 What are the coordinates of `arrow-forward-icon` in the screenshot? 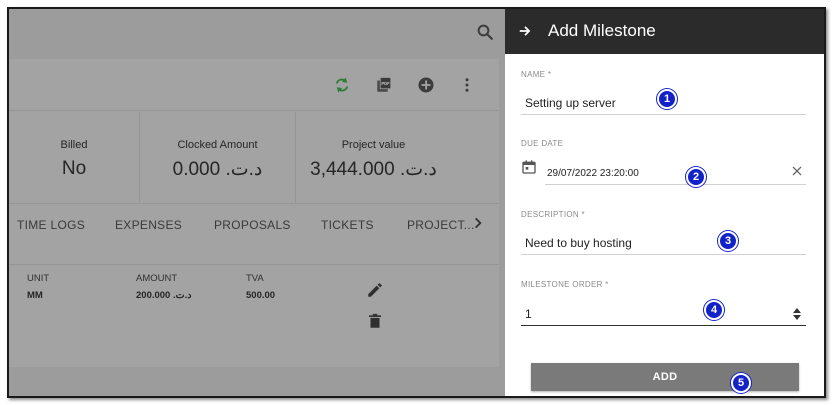 It's located at (525, 31).